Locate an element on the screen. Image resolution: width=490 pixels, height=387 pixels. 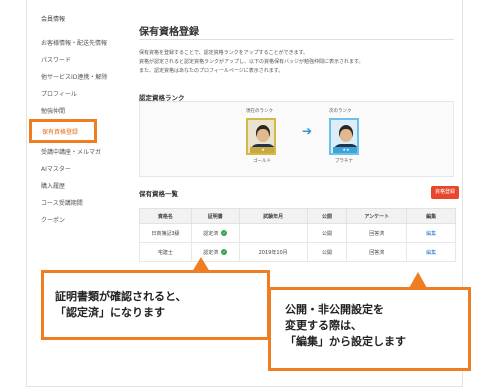
sidebar-item-customer-info: お客様情報・配送先情報 is located at coordinates (74, 42).